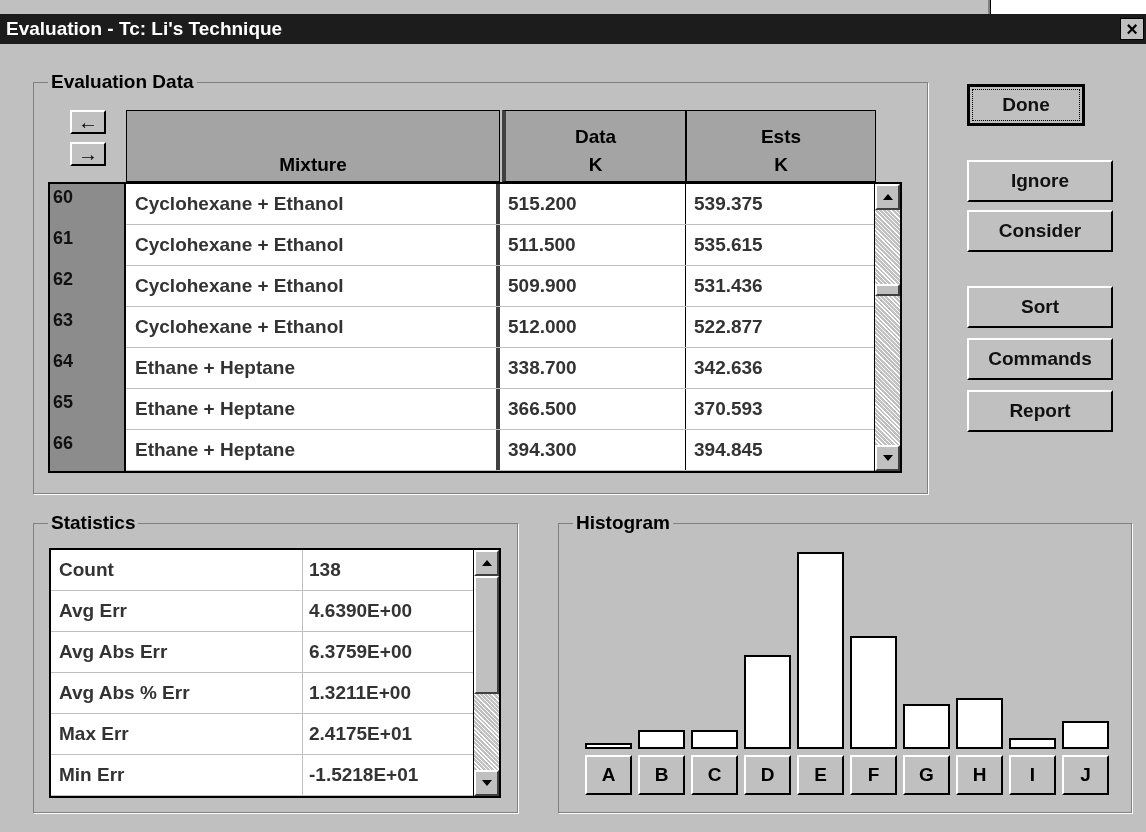  What do you see at coordinates (593, 245) in the screenshot?
I see `table-cell: 511.500` at bounding box center [593, 245].